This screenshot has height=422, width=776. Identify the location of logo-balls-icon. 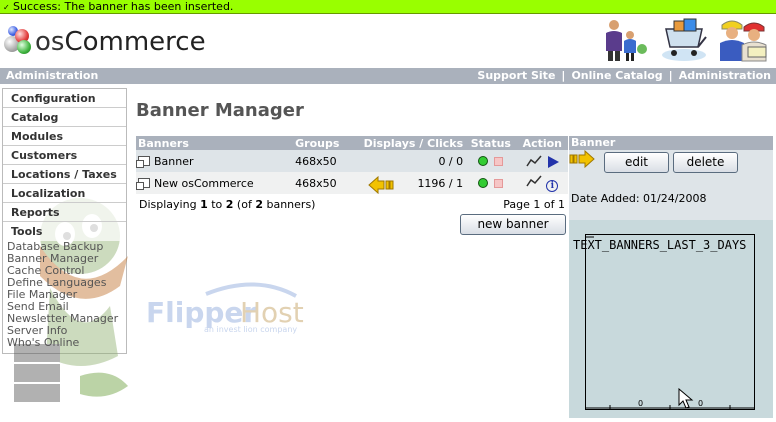
(19, 42).